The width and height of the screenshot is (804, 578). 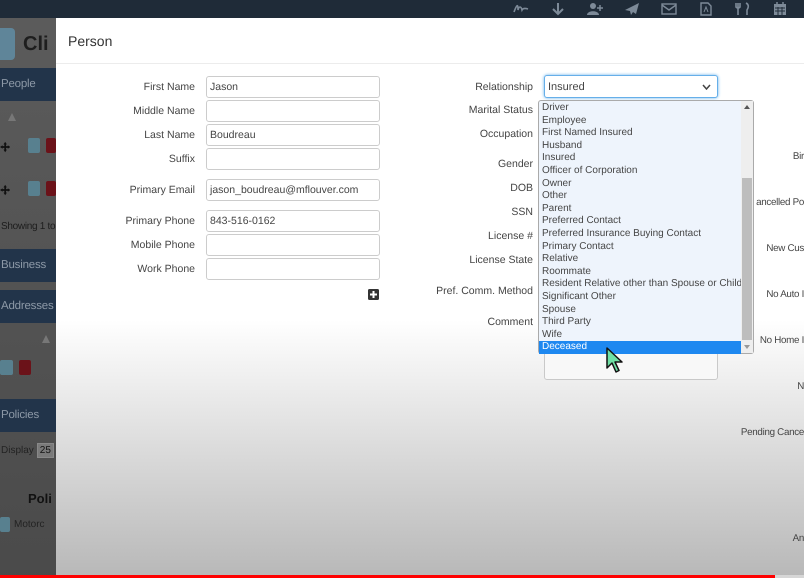 What do you see at coordinates (743, 9) in the screenshot?
I see `utensils-icon` at bounding box center [743, 9].